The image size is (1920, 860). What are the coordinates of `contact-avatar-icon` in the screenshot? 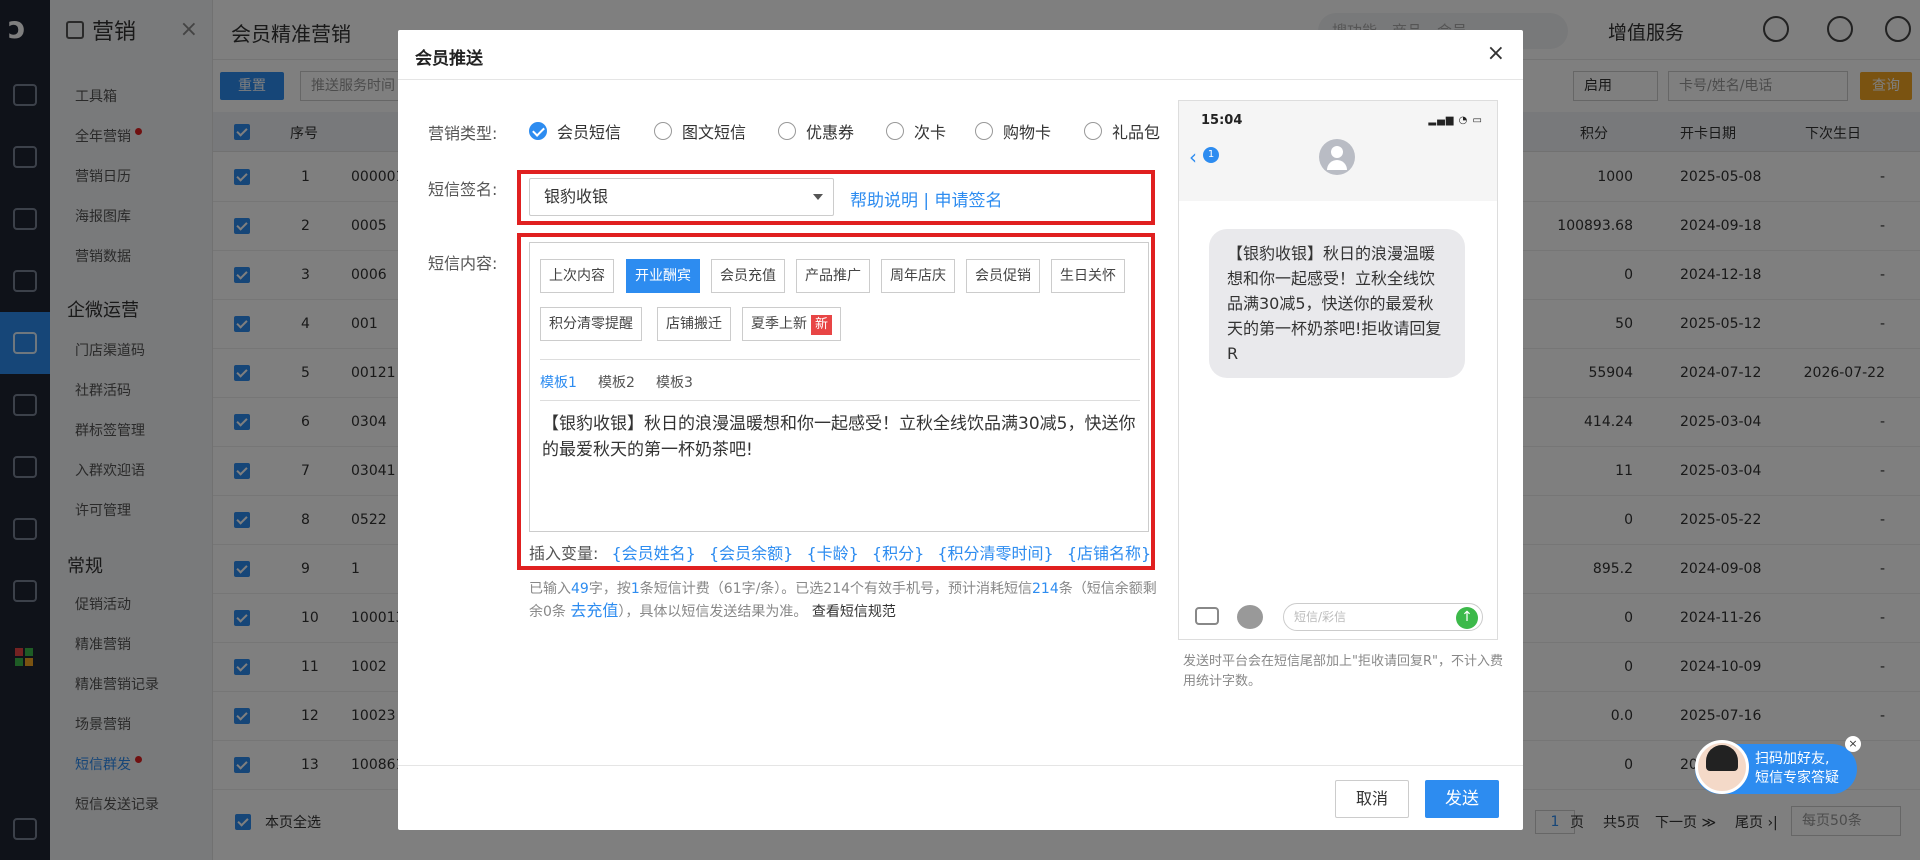 It's located at (1337, 157).